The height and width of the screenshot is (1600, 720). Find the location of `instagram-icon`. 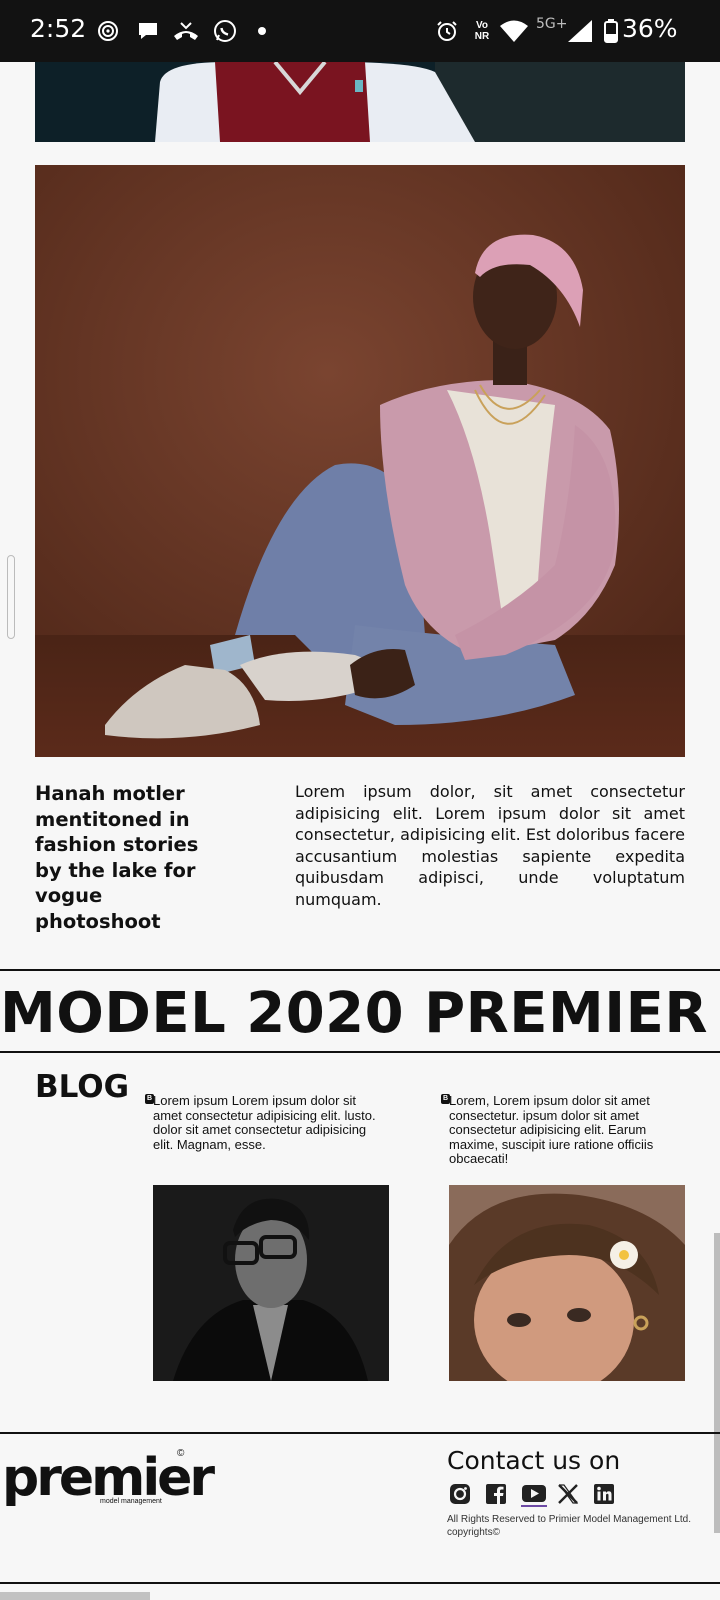

instagram-icon is located at coordinates (460, 1494).